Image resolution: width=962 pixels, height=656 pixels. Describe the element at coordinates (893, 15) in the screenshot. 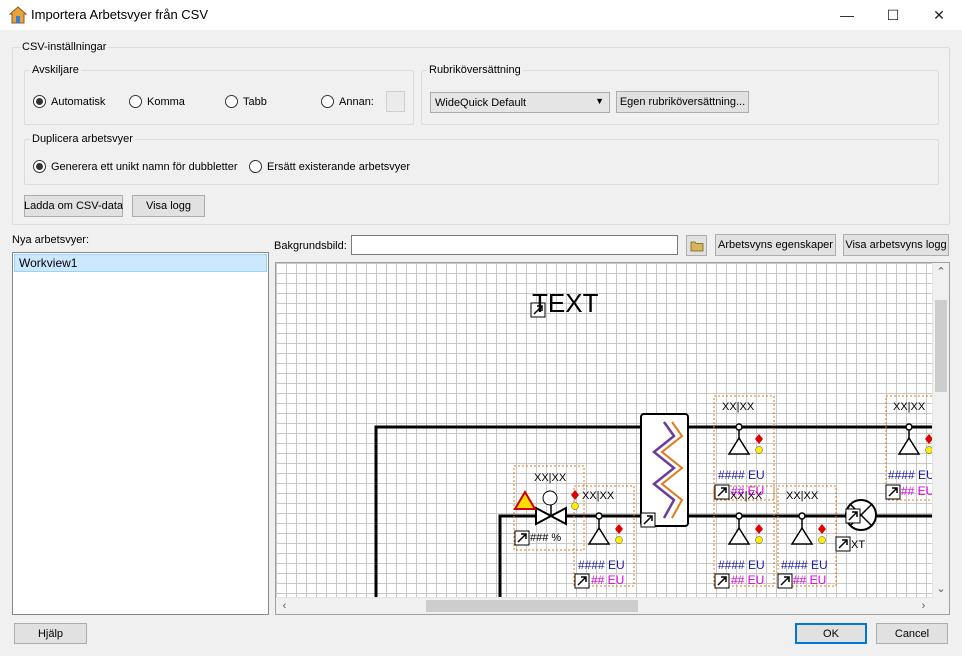

I see `maximize-button: ☐` at that location.